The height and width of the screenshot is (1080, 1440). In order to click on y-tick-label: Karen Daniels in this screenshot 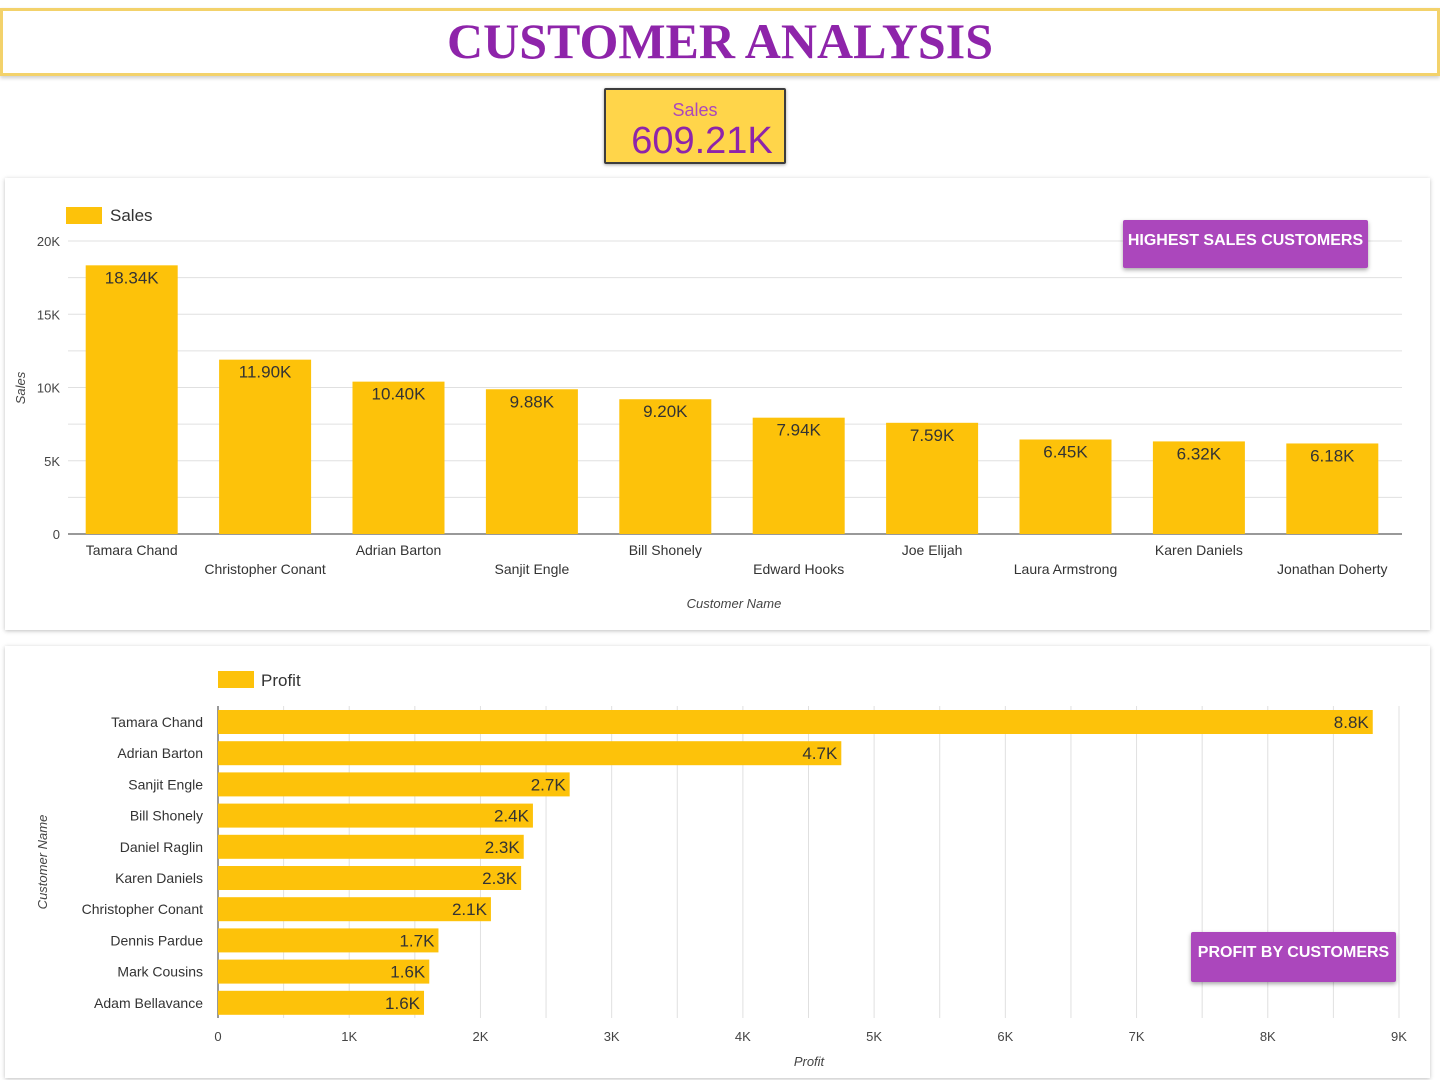, I will do `click(159, 878)`.